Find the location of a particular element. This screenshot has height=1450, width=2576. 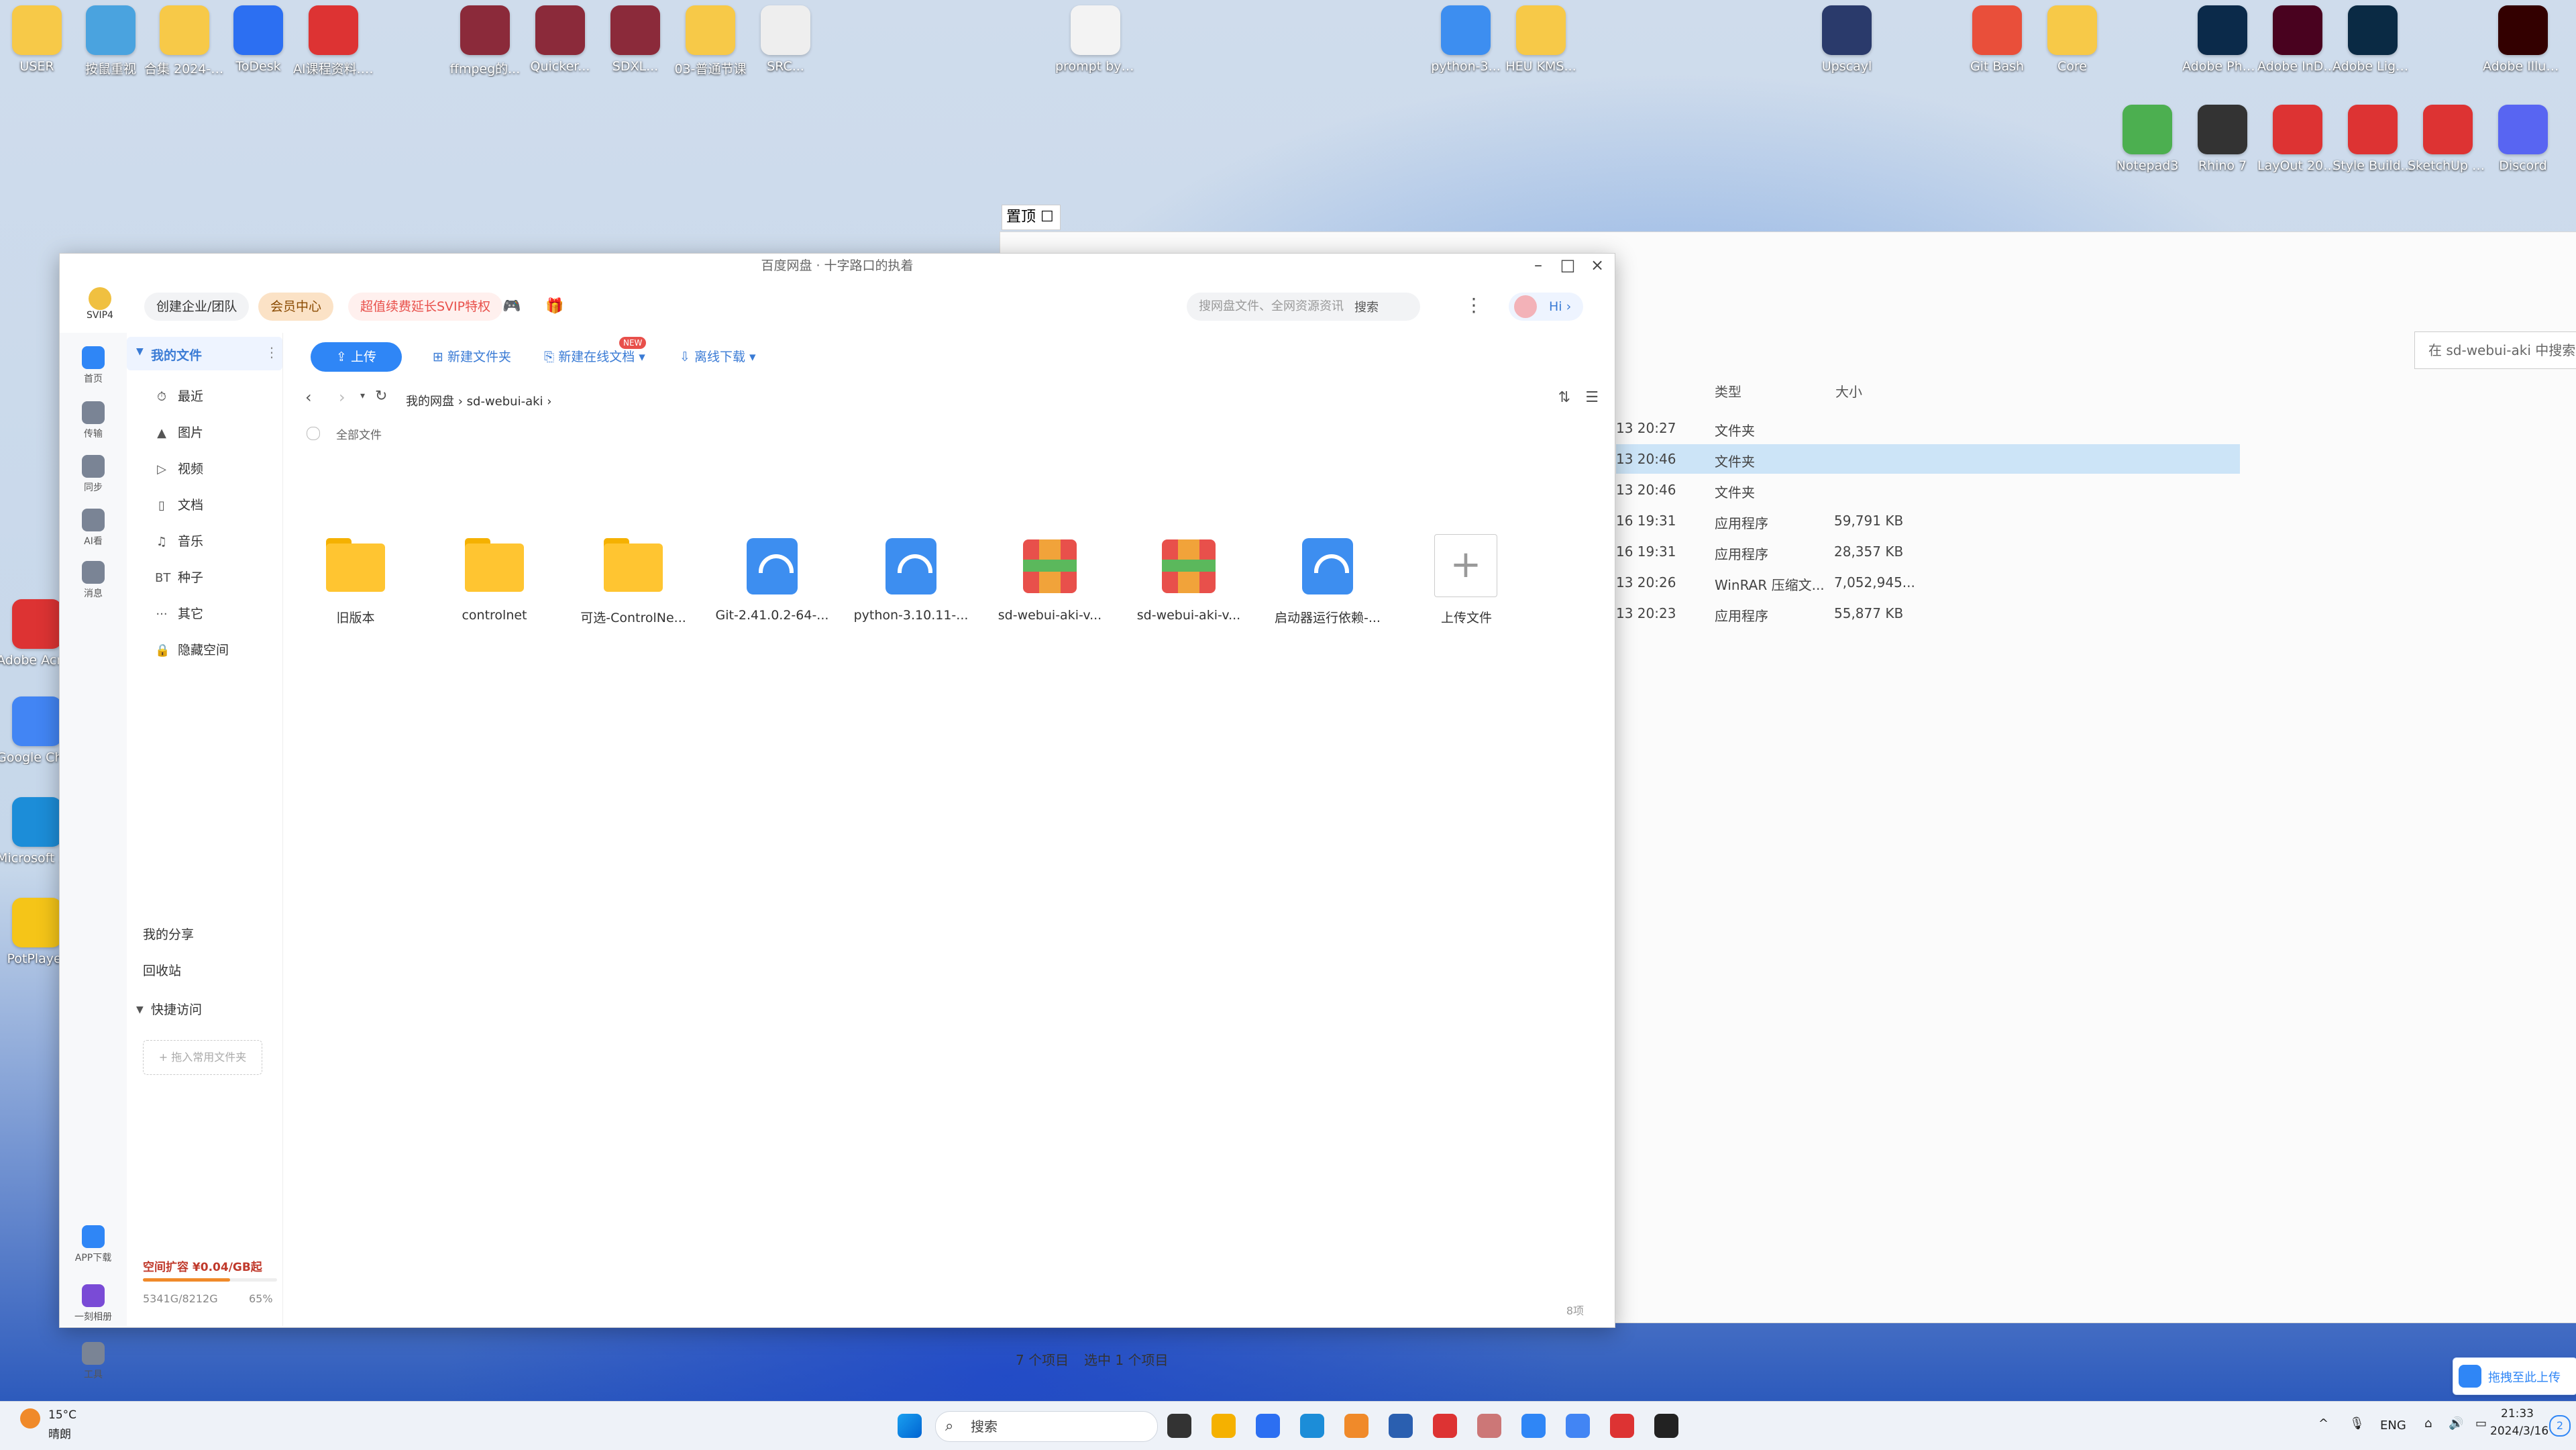

refresh-icon: ↻ is located at coordinates (381, 396).